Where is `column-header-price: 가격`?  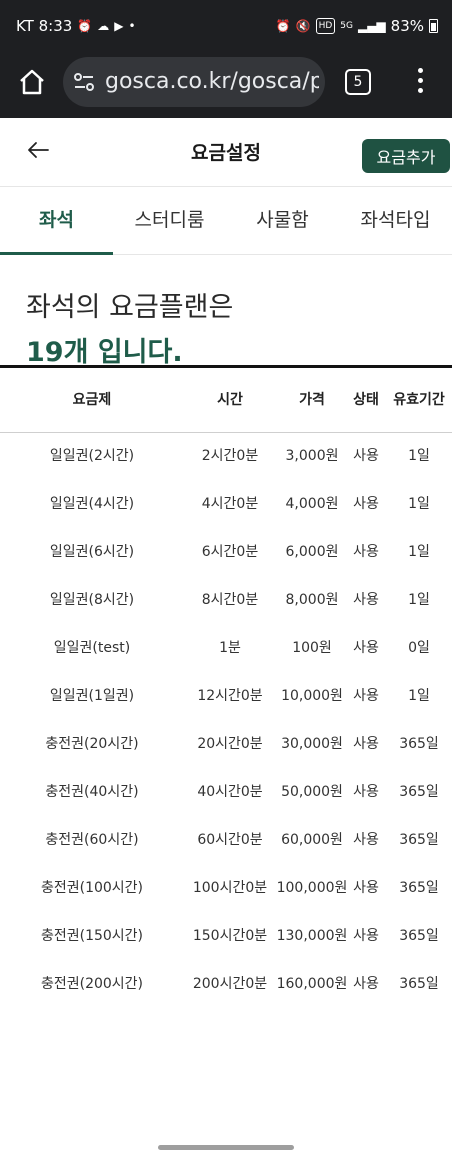
column-header-price: 가격 is located at coordinates (312, 400).